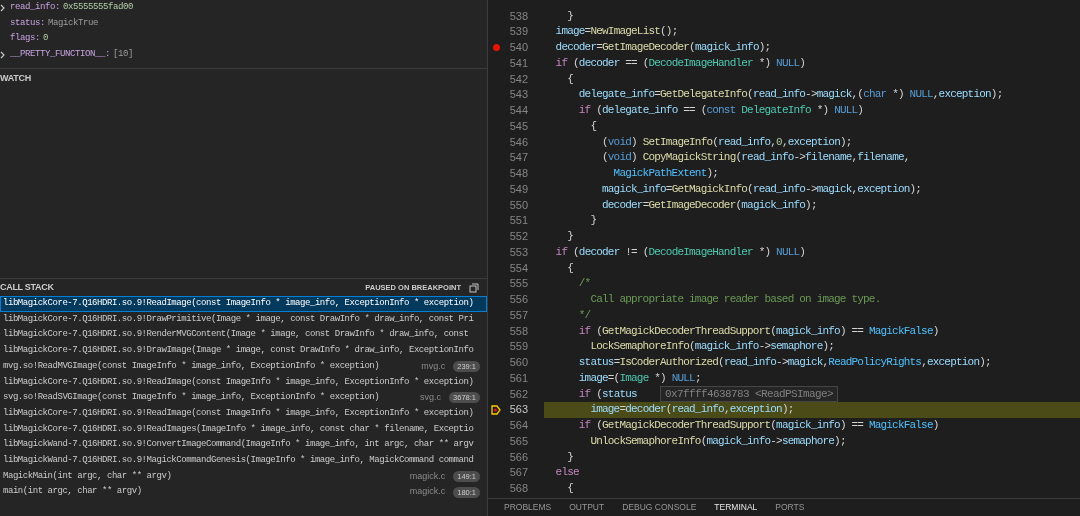  What do you see at coordinates (518, 174) in the screenshot?
I see `line-number: 548` at bounding box center [518, 174].